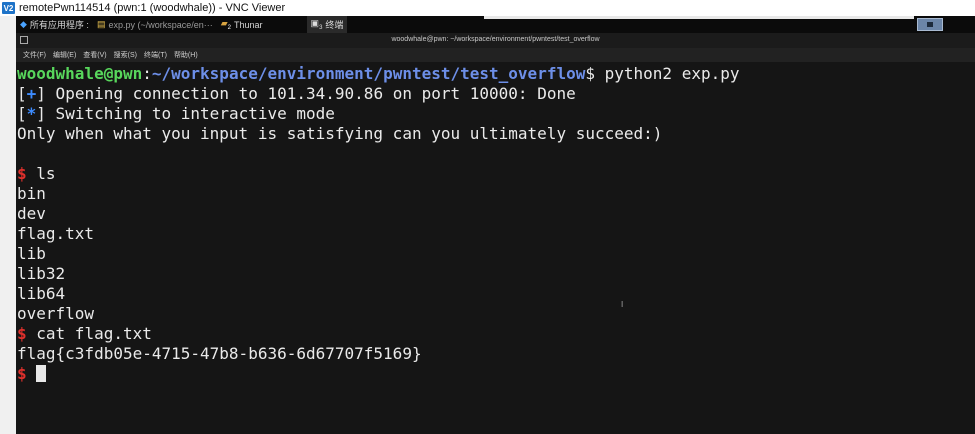 The width and height of the screenshot is (975, 434). Describe the element at coordinates (41, 273) in the screenshot. I see `list-item: lib32` at that location.